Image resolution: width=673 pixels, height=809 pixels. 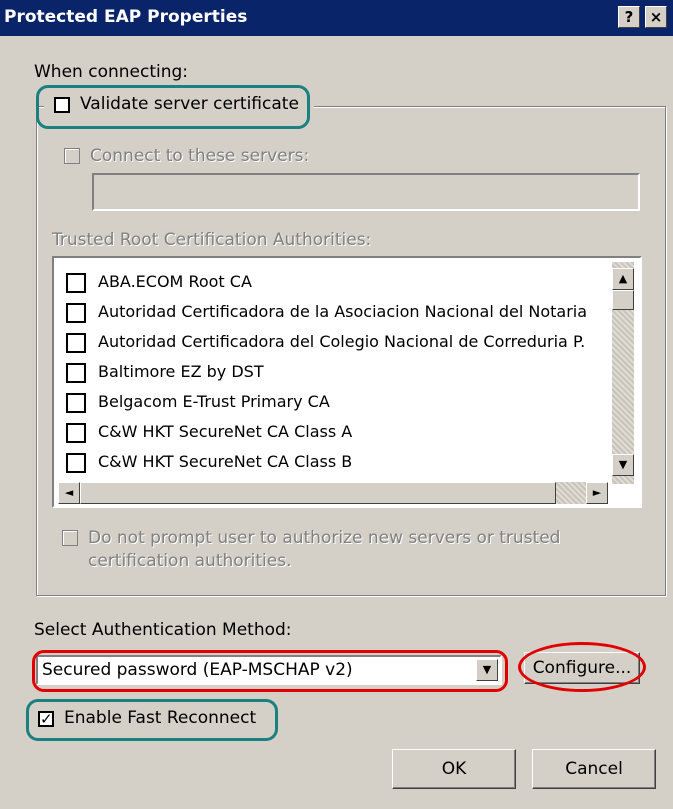 What do you see at coordinates (454, 769) in the screenshot?
I see `ok-button: OK` at bounding box center [454, 769].